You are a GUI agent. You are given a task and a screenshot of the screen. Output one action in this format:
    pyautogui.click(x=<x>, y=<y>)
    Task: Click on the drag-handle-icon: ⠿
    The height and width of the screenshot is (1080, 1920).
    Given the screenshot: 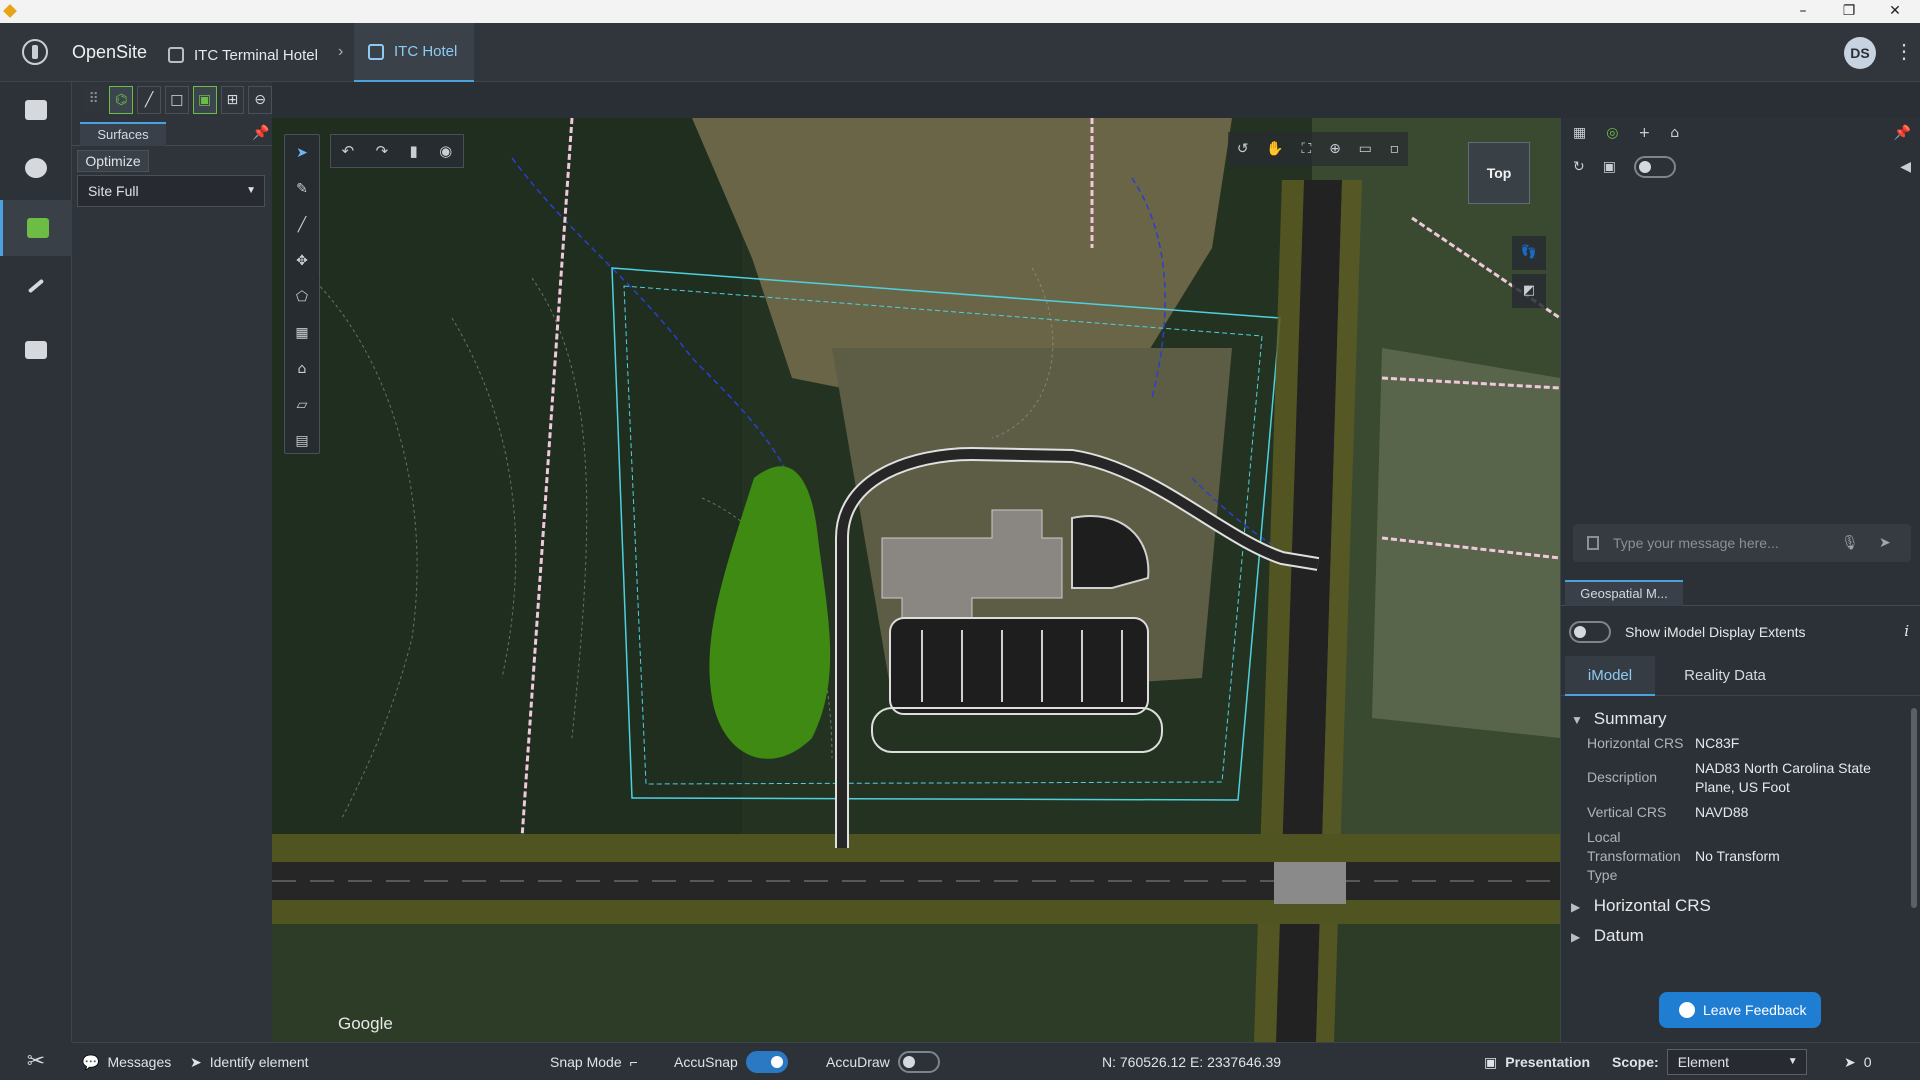 What is the action you would take?
    pyautogui.click(x=94, y=100)
    